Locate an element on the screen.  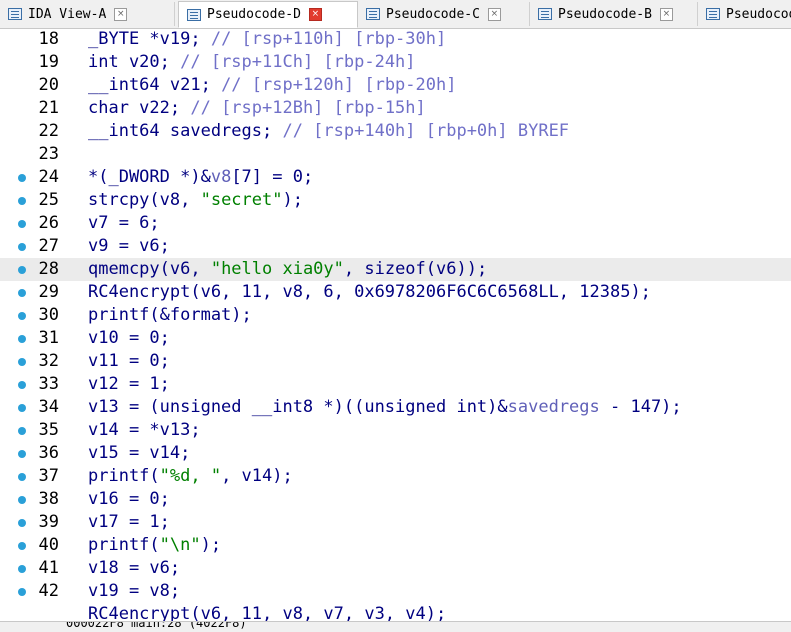
code-text: char v22; // [rsp+12Bh] [rbp-15h] is located at coordinates (257, 108).